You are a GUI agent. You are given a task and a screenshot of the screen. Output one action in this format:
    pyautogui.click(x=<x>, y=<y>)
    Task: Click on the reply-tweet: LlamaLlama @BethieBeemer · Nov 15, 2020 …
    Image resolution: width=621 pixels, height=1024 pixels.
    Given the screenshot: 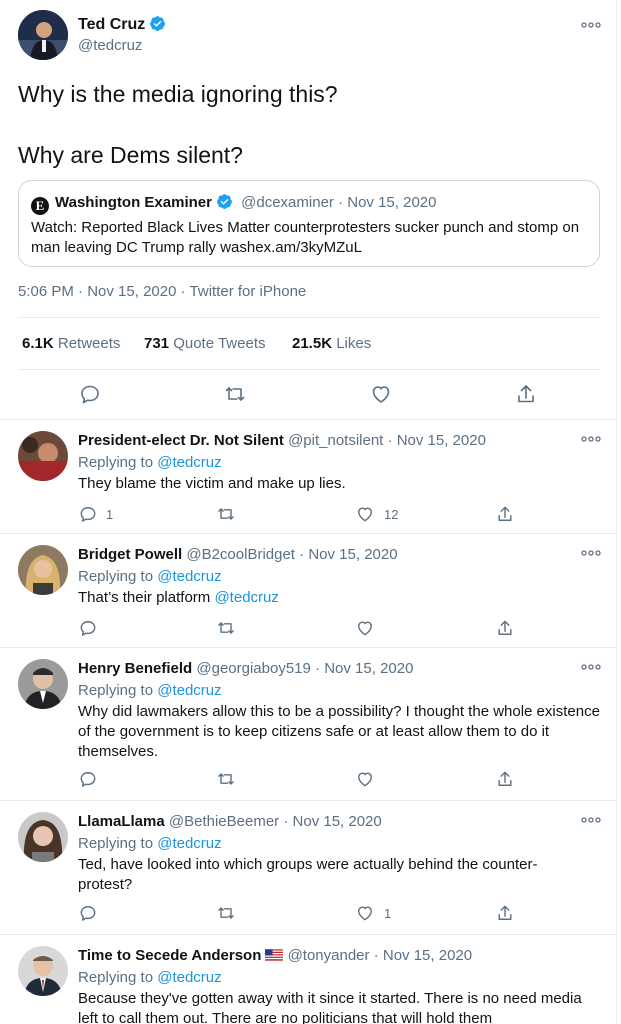 What is the action you would take?
    pyautogui.click(x=308, y=867)
    